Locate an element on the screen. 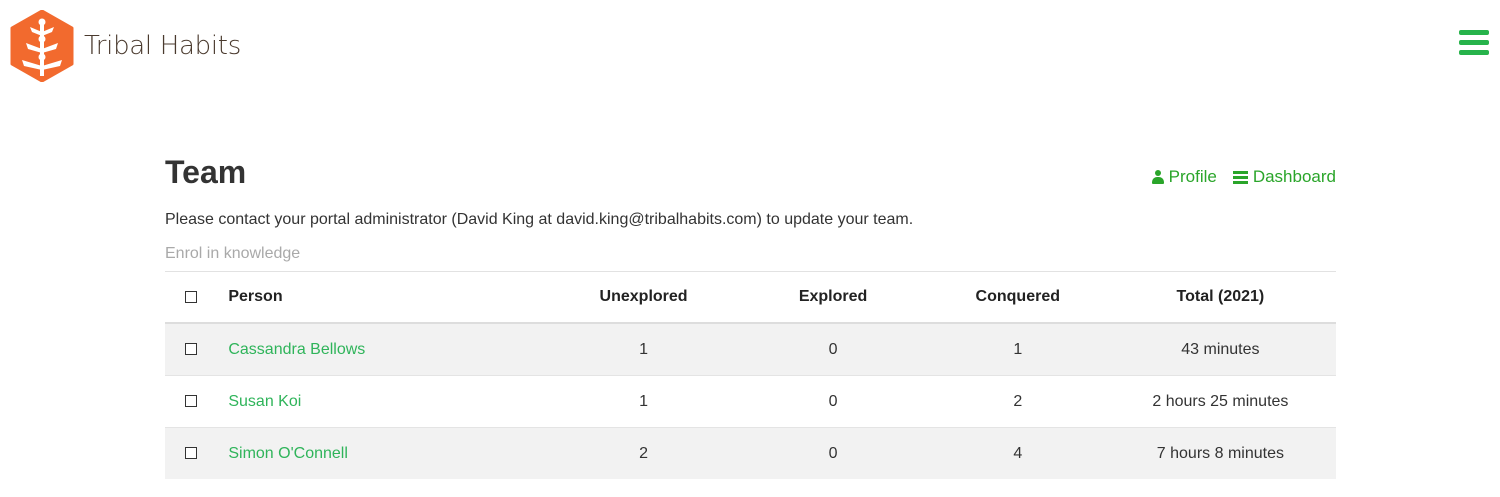 The width and height of the screenshot is (1500, 497). dashboard-link-label: Dashboard is located at coordinates (1294, 176).